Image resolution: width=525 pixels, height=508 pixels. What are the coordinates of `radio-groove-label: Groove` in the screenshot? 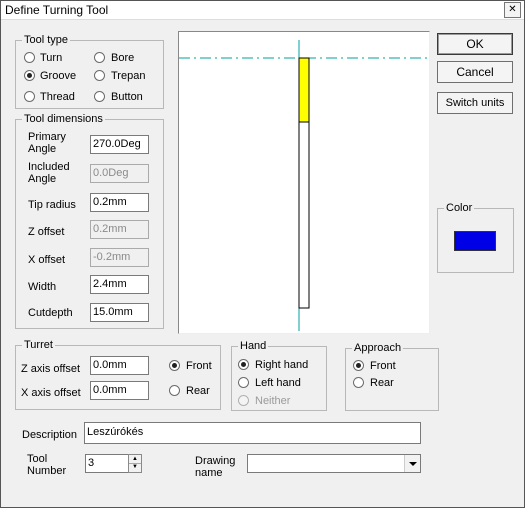 It's located at (58, 76).